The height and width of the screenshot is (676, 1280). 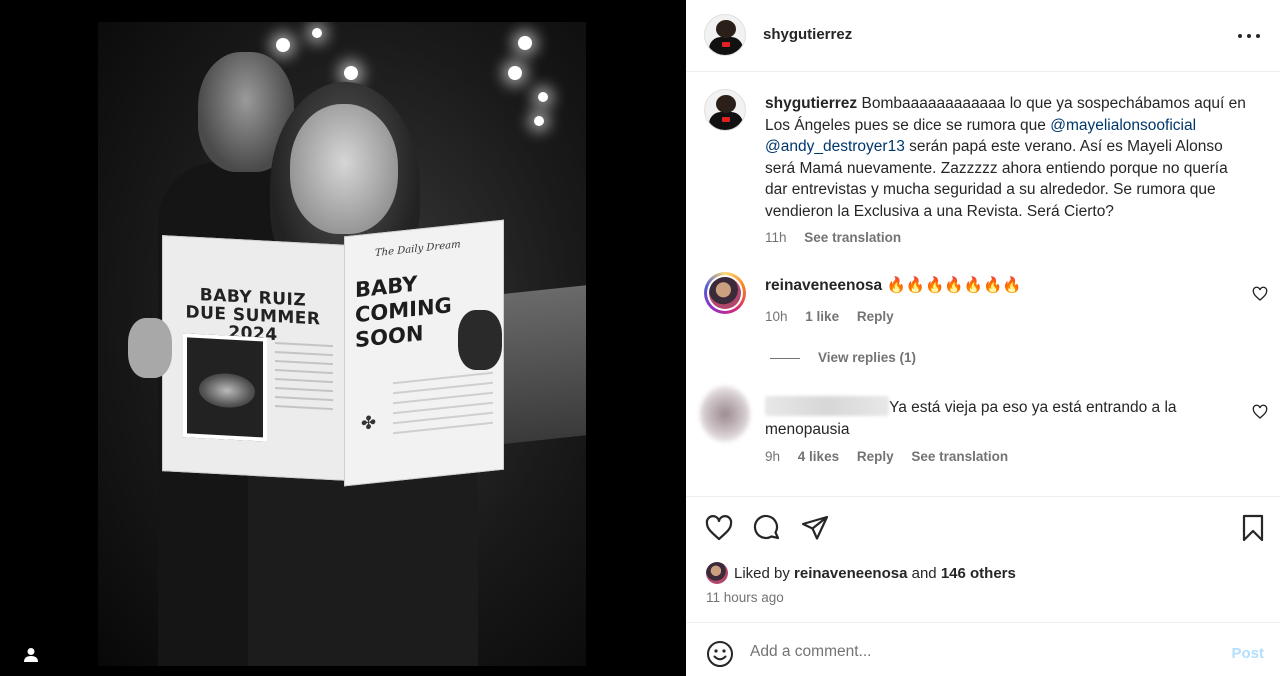 I want to click on likes-summary: Liked by reinaveneenosa and 146 others, so click(x=861, y=573).